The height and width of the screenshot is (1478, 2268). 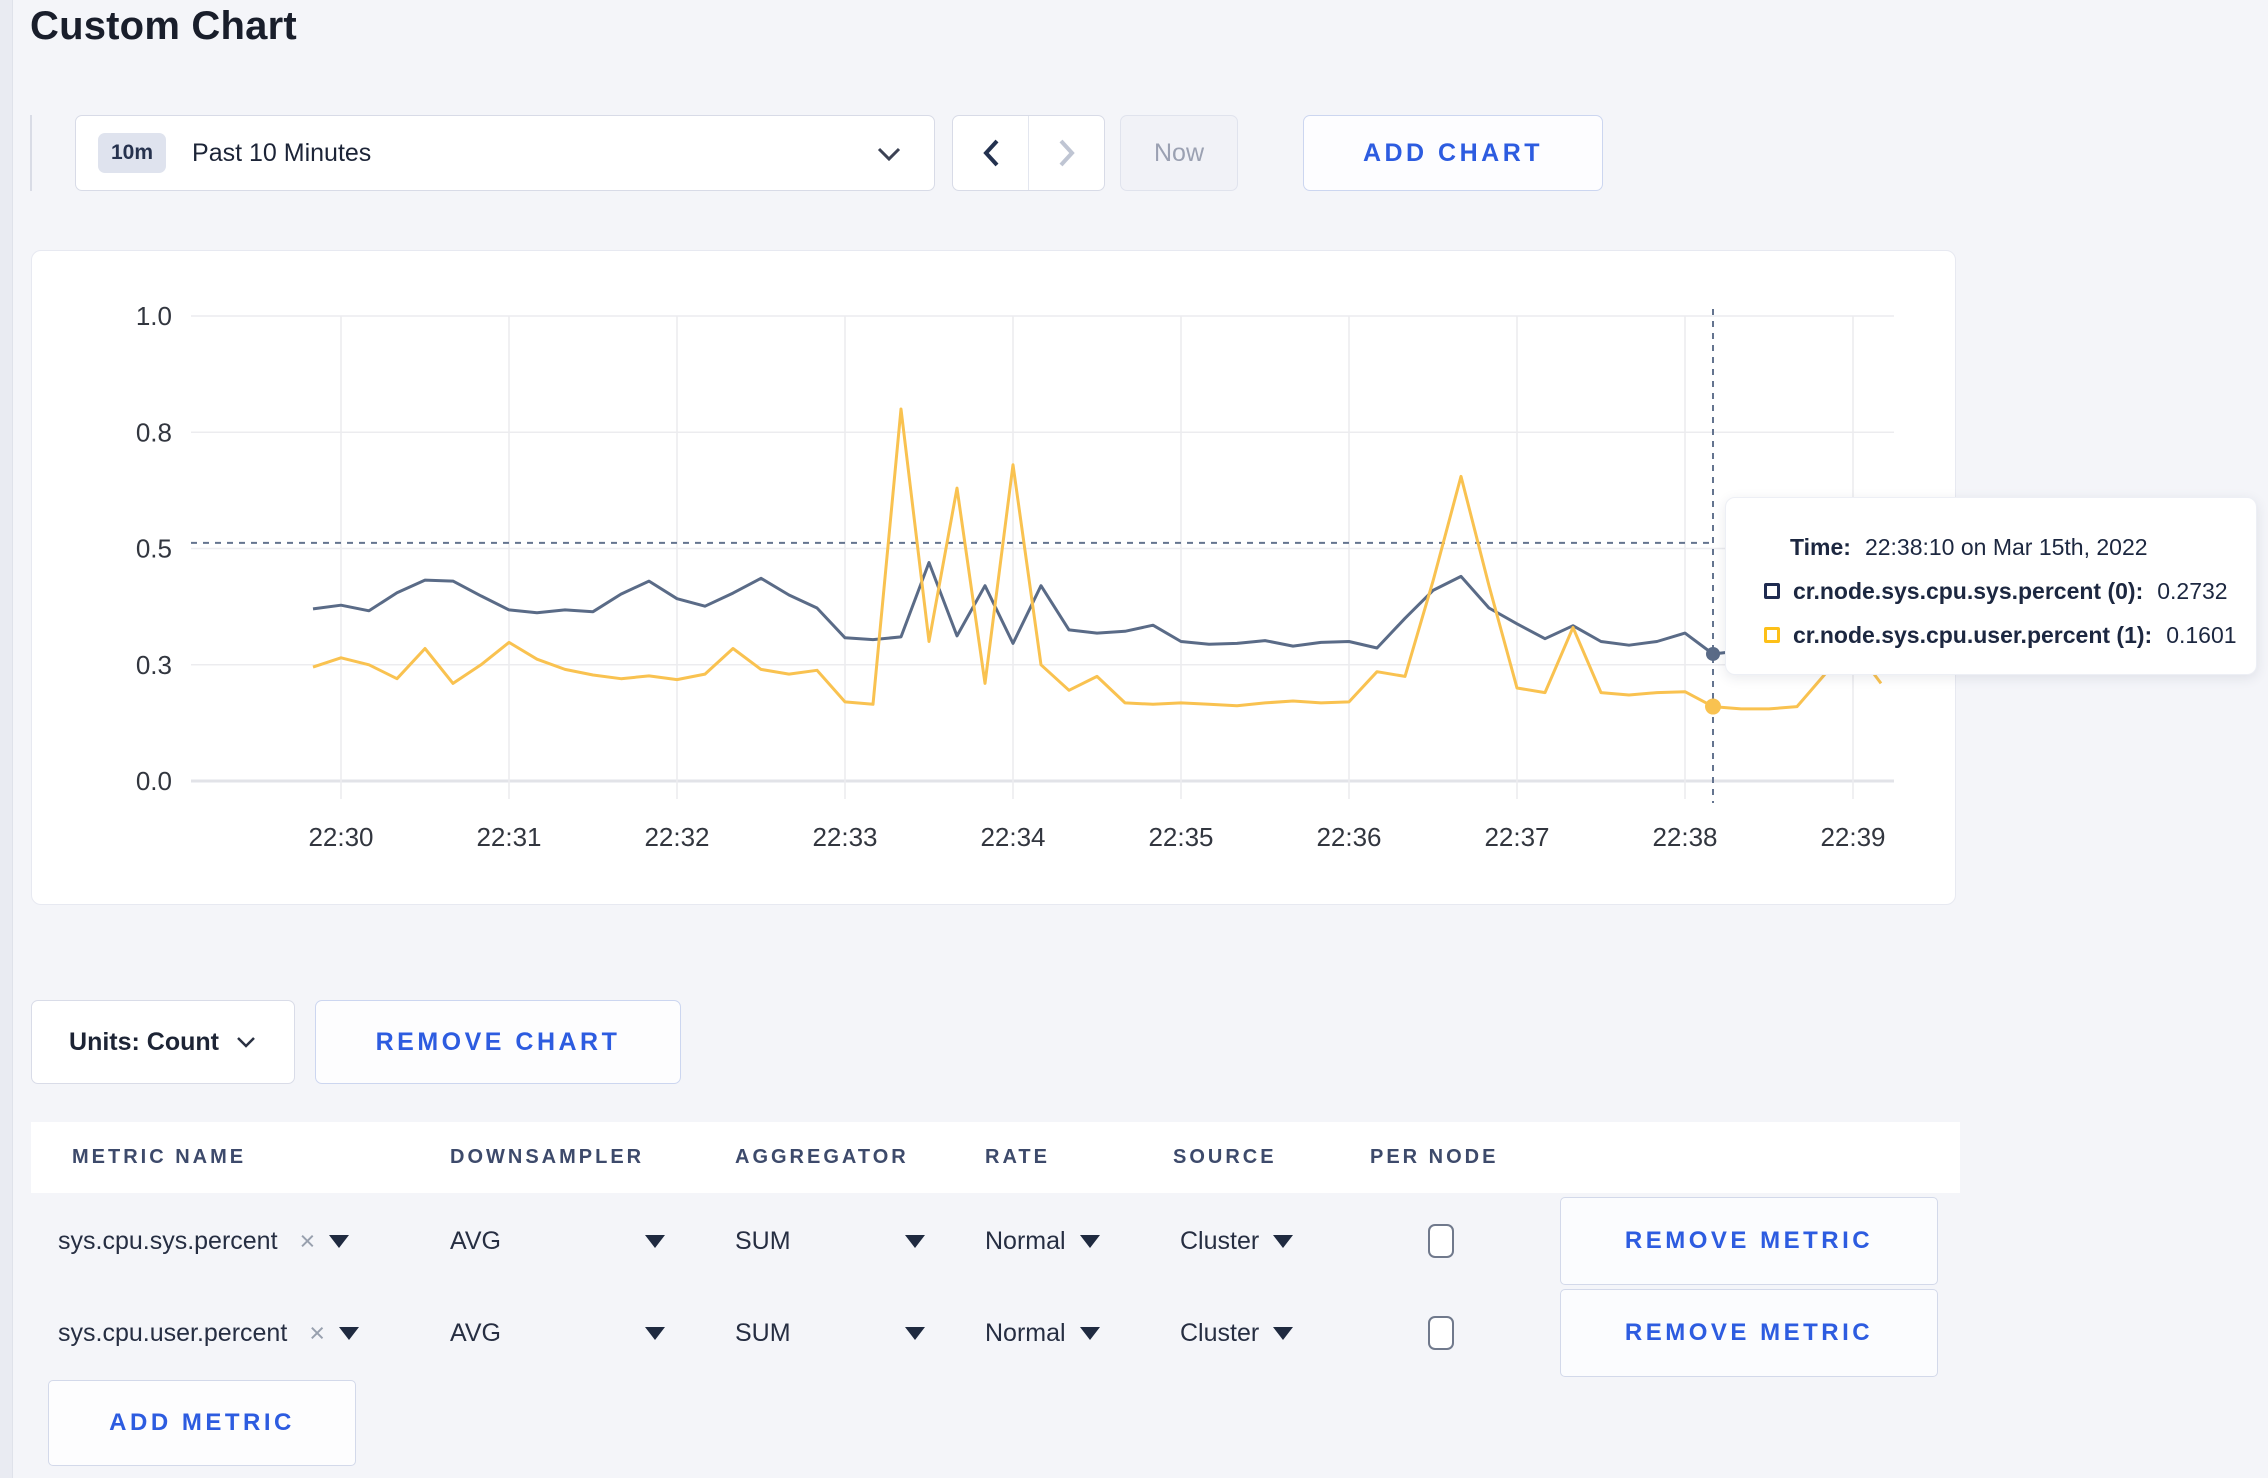 I want to click on tooltip-series-row: cr.node.sys.cpu.sys.percent (0): 0.2732, so click(x=2010, y=591).